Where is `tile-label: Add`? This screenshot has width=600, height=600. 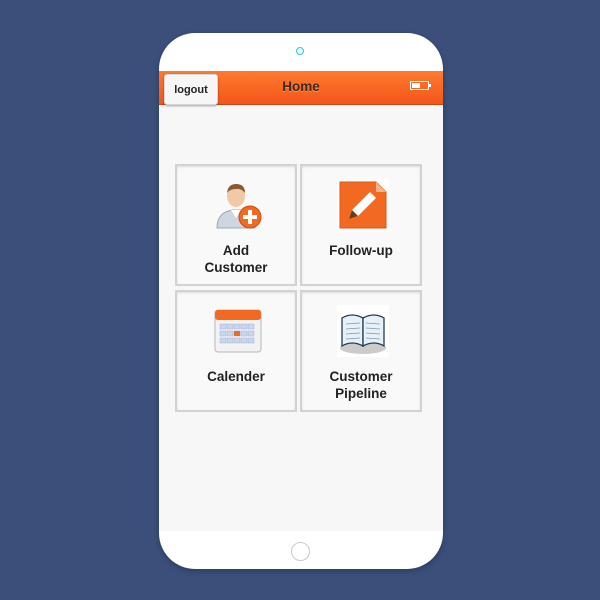 tile-label: Add is located at coordinates (236, 250).